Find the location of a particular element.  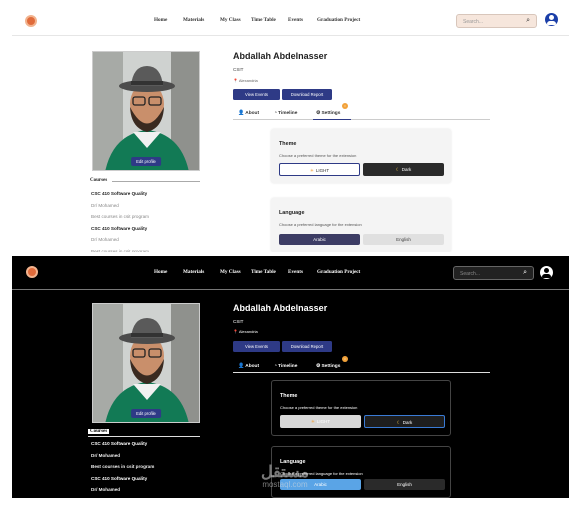

sun-icon: ☀ is located at coordinates (311, 170).